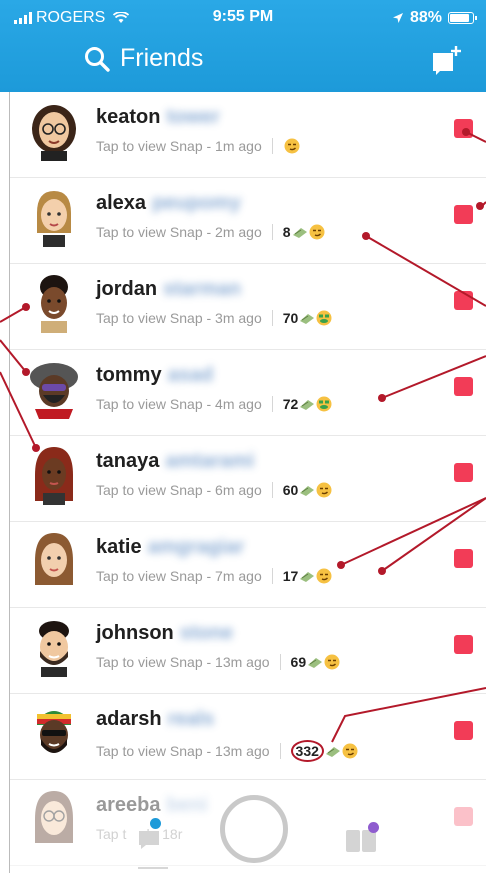 This screenshot has width=486, height=873. Describe the element at coordinates (243, 46) in the screenshot. I see `app-header: ROGERS 9:55 PM 88% Friends` at that location.